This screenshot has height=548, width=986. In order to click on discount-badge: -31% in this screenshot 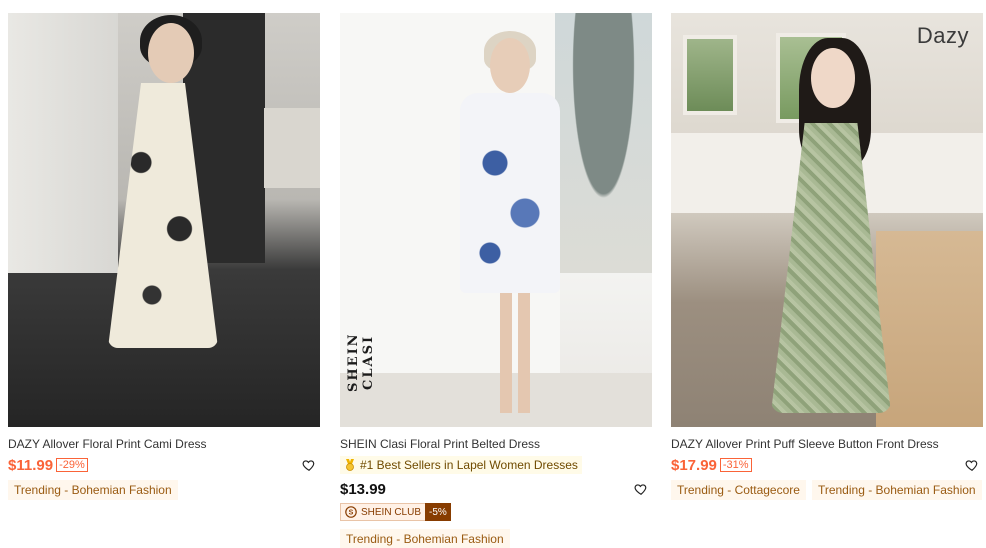, I will do `click(735, 465)`.